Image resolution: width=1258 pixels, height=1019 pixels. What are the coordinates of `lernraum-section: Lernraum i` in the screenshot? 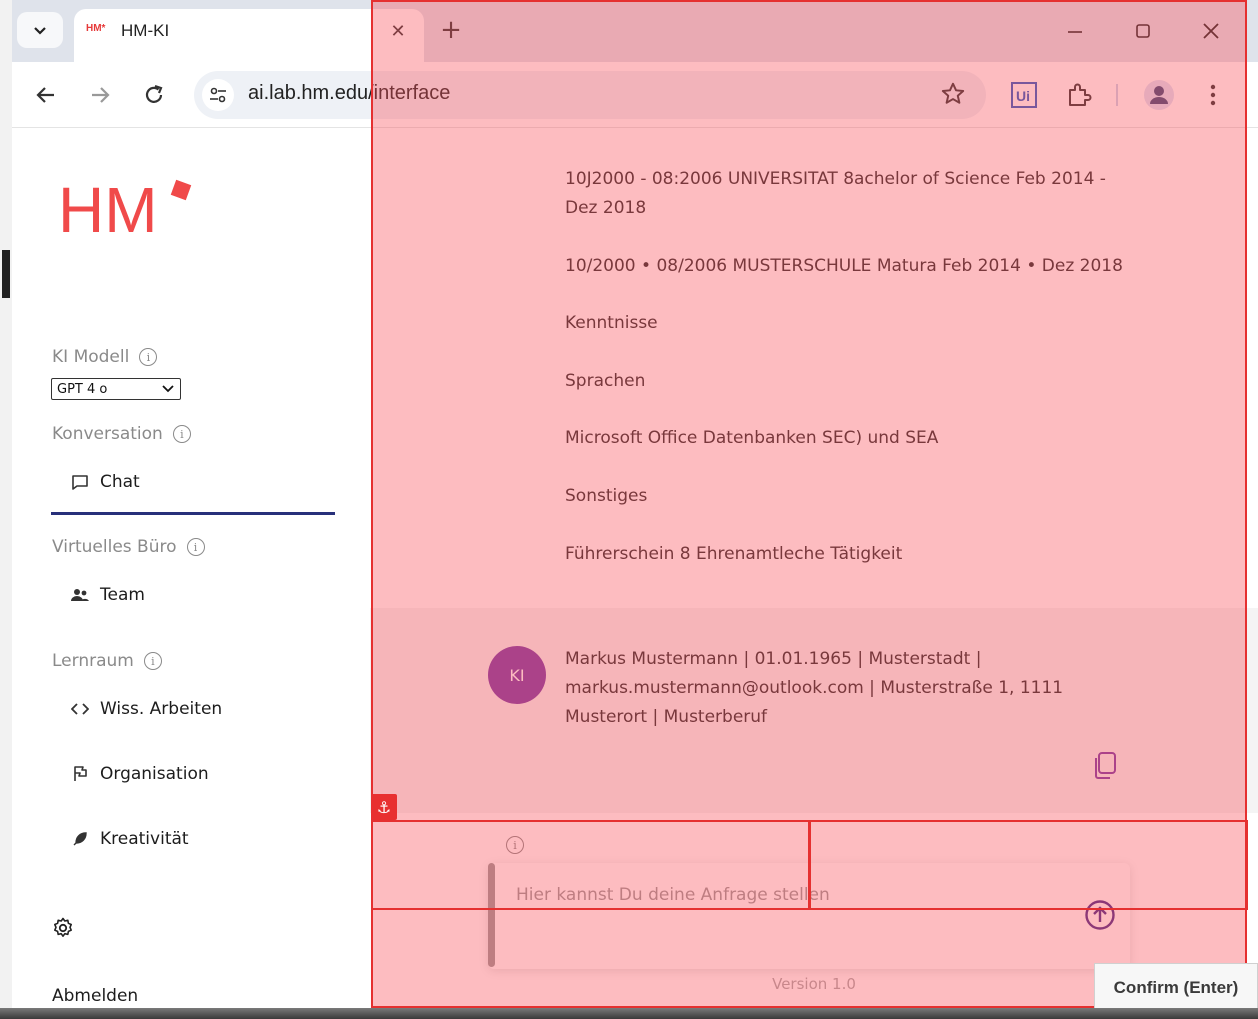 It's located at (107, 661).